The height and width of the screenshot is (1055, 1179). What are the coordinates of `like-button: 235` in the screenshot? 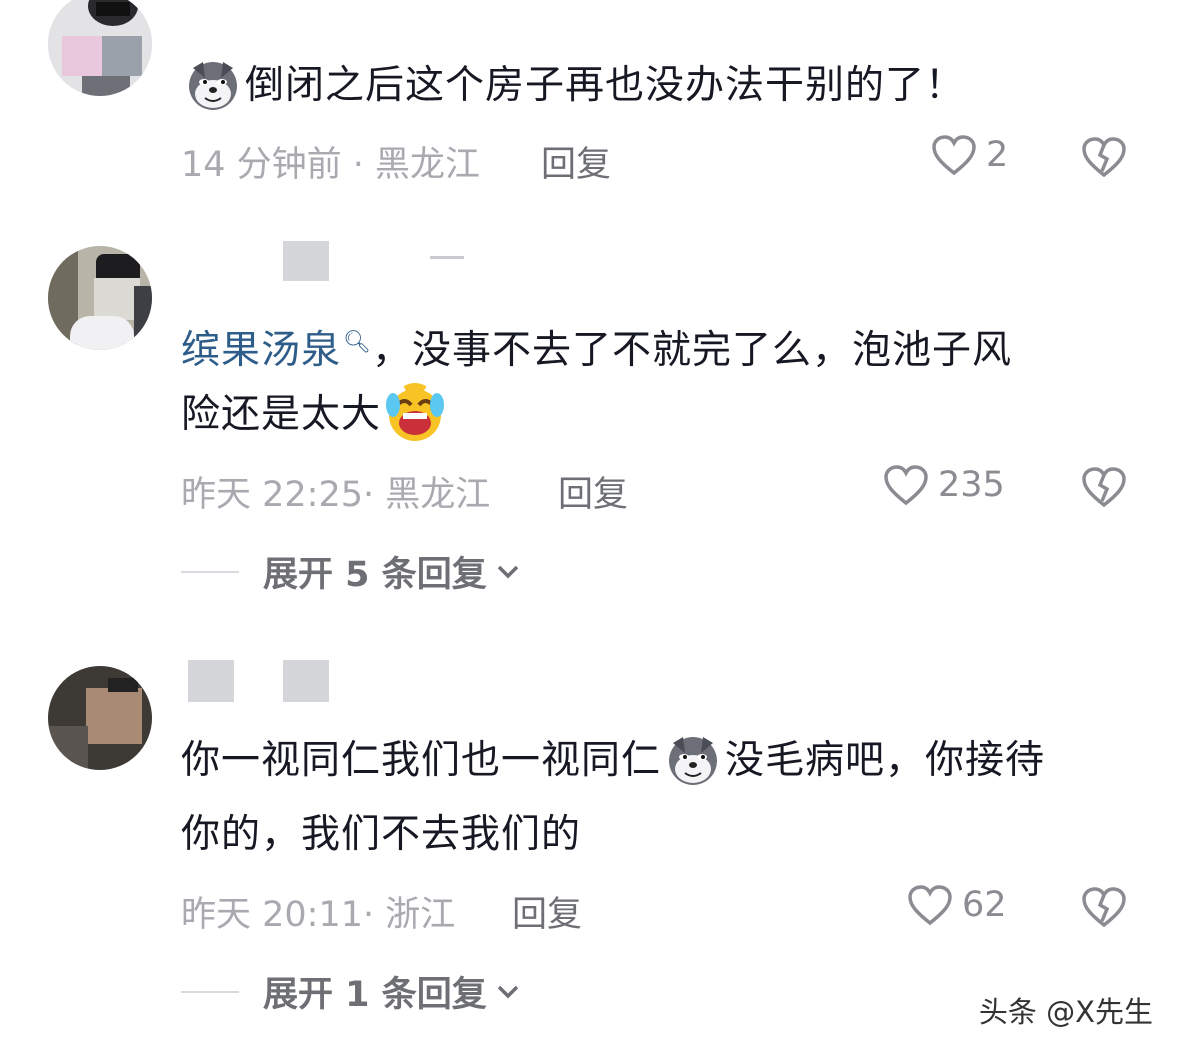 It's located at (943, 485).